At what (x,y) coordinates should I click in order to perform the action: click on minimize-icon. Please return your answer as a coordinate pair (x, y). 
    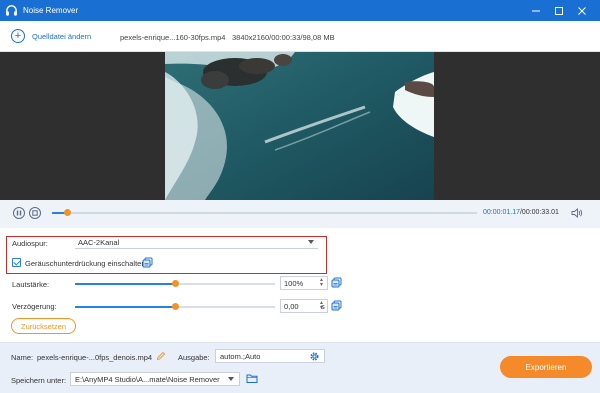
    Looking at the image, I should click on (536, 10).